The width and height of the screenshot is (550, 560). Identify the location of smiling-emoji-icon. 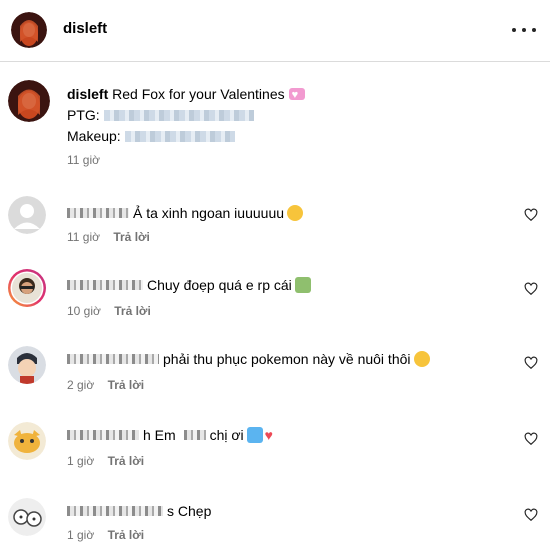
(421, 359).